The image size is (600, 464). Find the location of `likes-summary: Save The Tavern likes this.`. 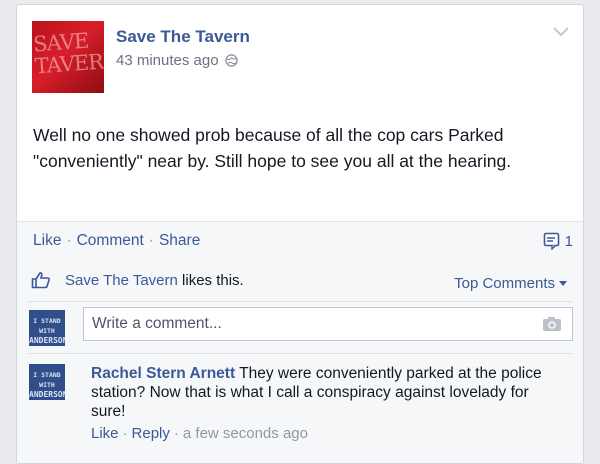

likes-summary: Save The Tavern likes this. is located at coordinates (154, 280).